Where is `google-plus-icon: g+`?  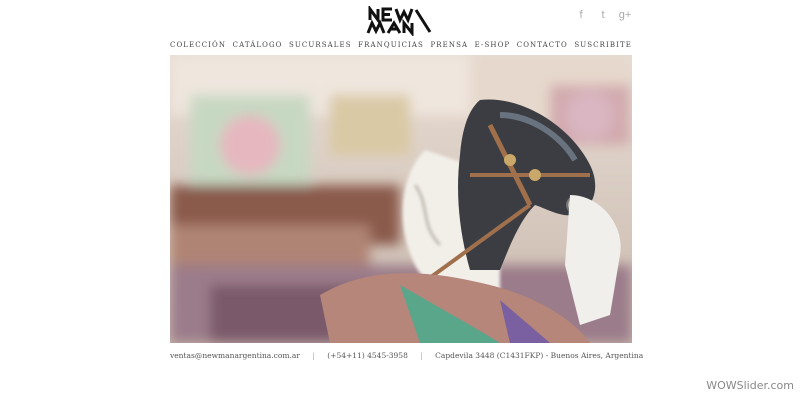 google-plus-icon: g+ is located at coordinates (625, 15).